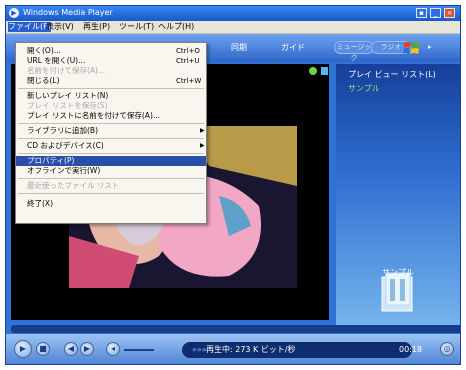  What do you see at coordinates (111, 106) in the screenshot?
I see `menu-item-save-playlist: プレイ リストを保存(S)` at bounding box center [111, 106].